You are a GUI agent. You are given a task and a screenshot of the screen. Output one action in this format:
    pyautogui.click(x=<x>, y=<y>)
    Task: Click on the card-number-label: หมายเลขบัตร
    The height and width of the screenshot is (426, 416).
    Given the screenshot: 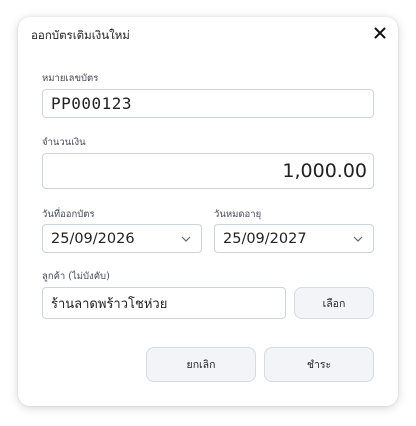 What is the action you would take?
    pyautogui.click(x=70, y=78)
    